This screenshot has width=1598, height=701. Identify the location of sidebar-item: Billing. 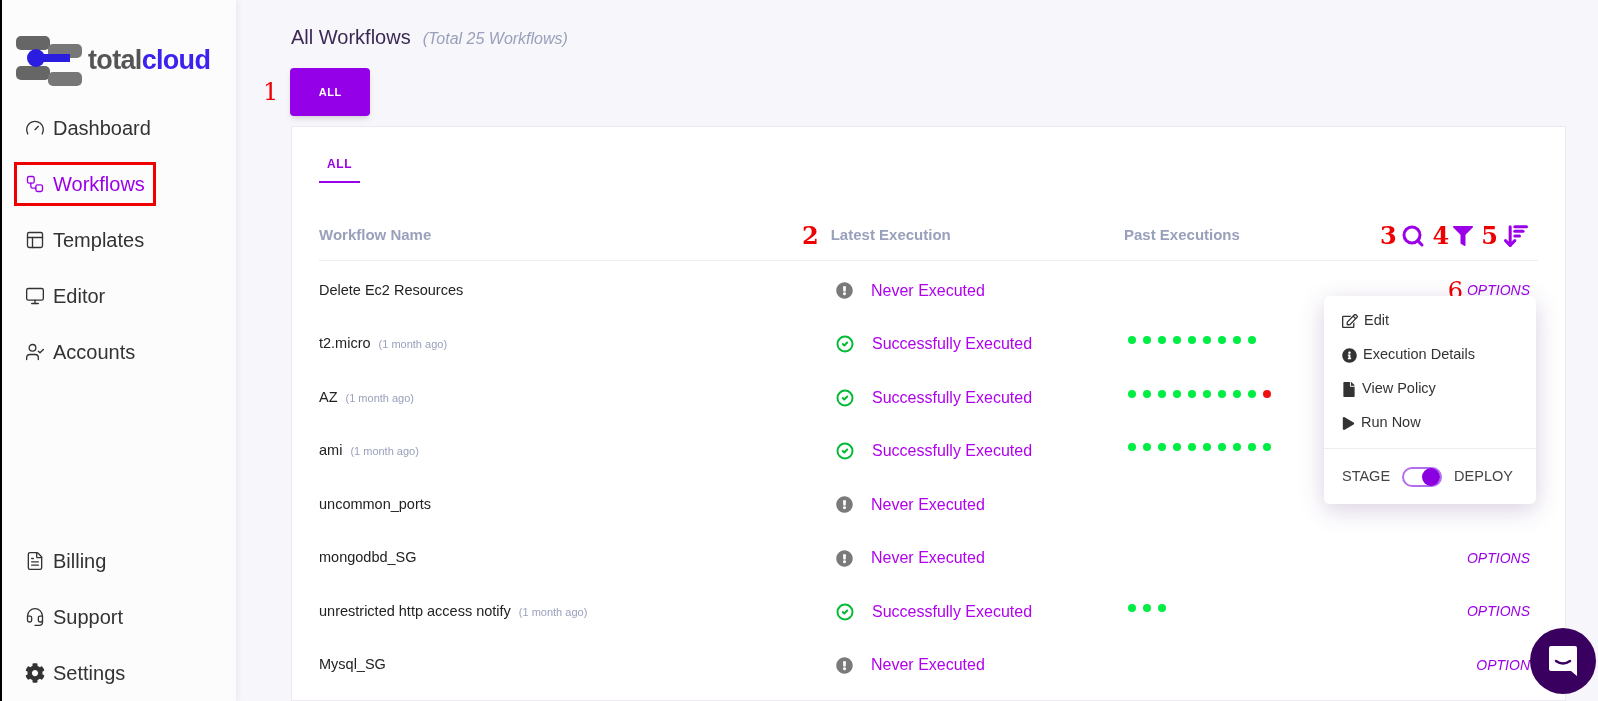
(66, 561).